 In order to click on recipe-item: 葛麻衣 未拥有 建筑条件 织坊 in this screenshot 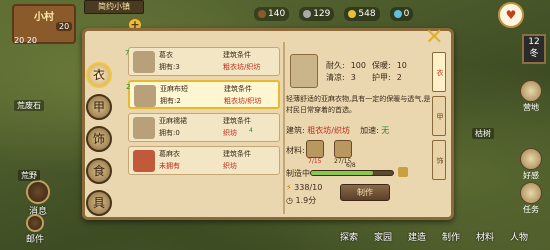, I will do `click(204, 160)`.